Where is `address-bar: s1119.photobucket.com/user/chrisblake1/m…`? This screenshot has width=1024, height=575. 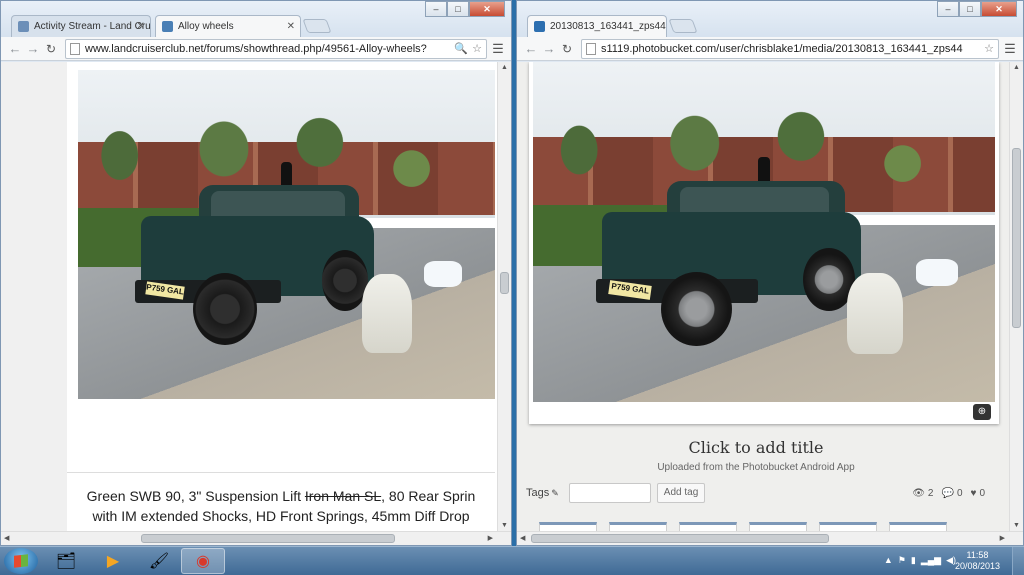
address-bar: s1119.photobucket.com/user/chrisblake1/m… is located at coordinates (790, 48).